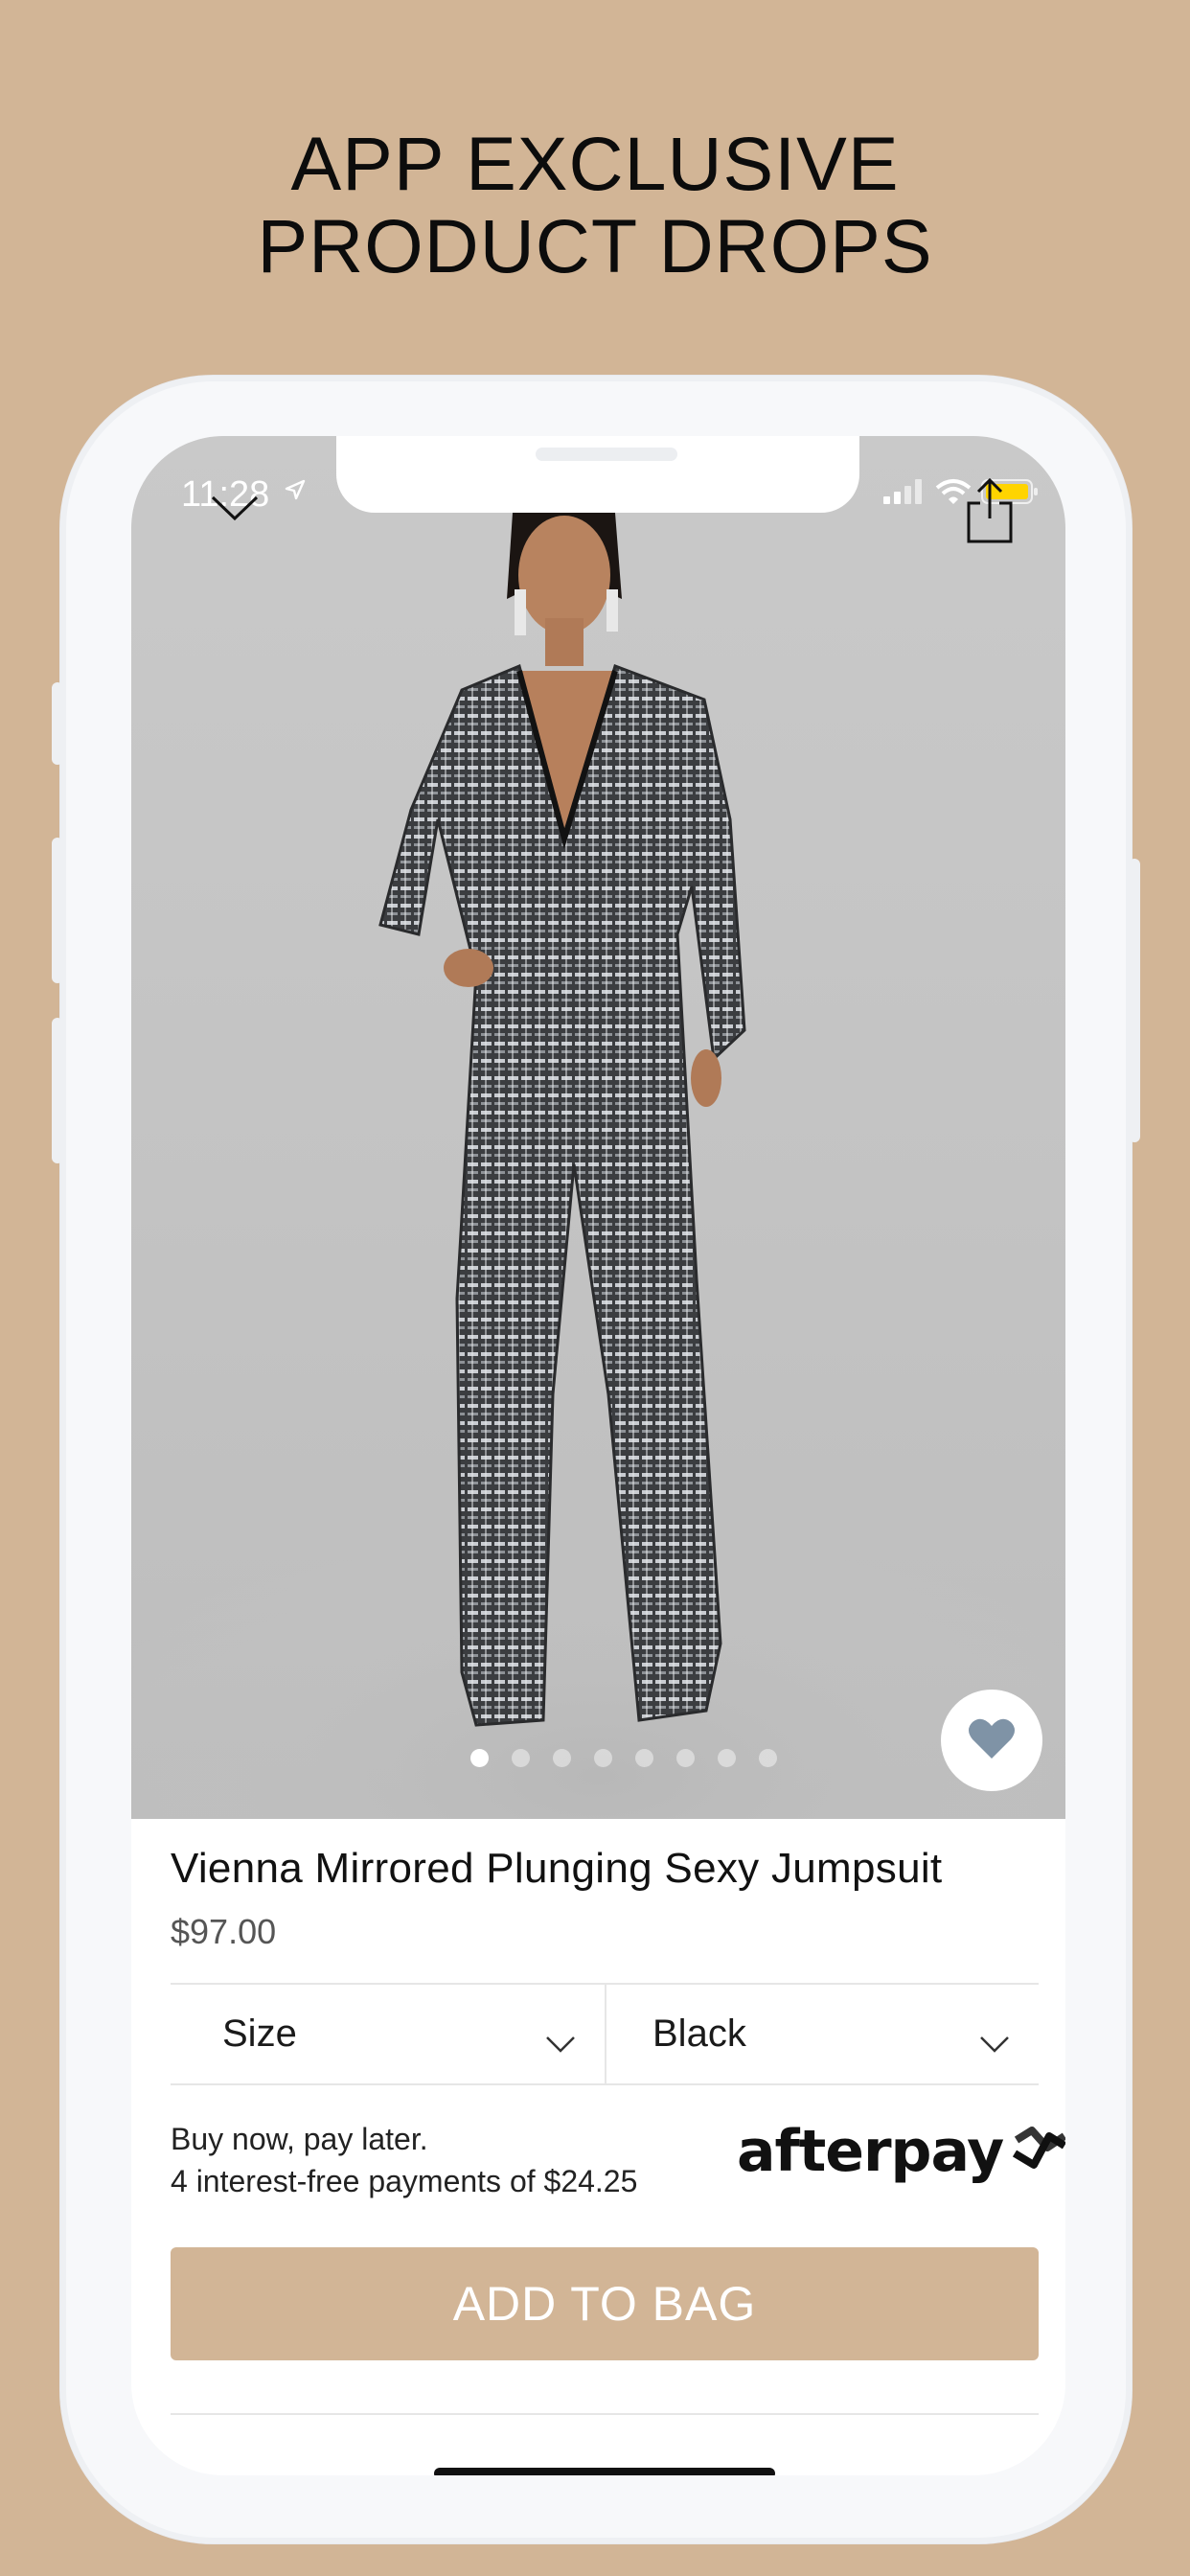  Describe the element at coordinates (405, 2181) in the screenshot. I see `afterpay-line-2: 4 interest-free payments of $24.25` at that location.